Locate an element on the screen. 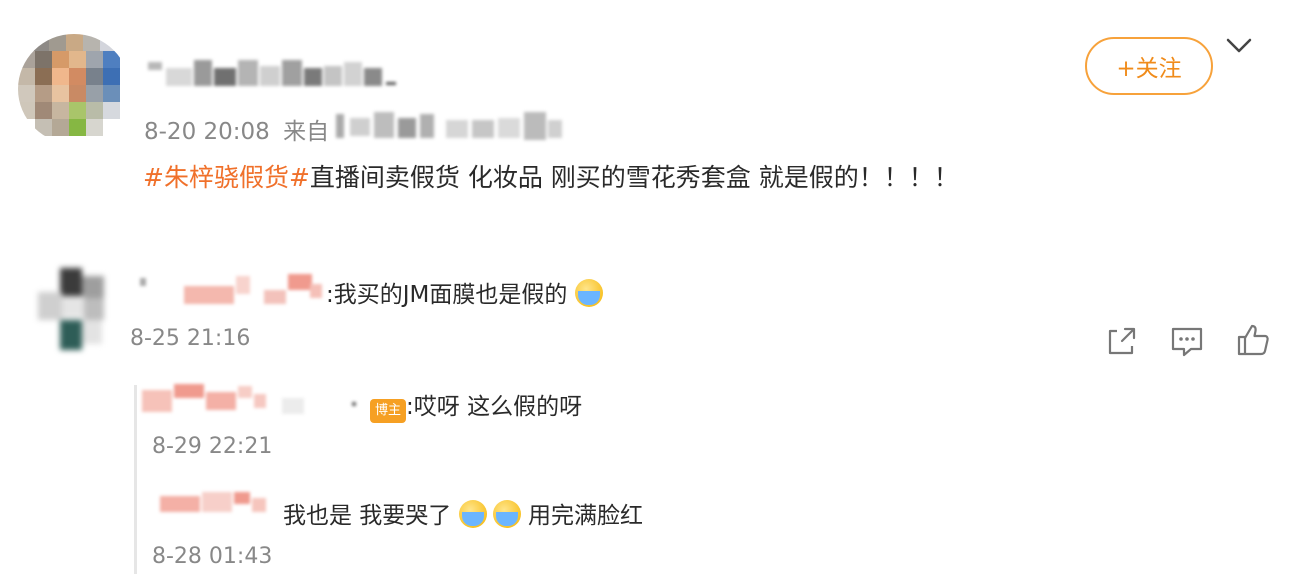 The image size is (1296, 574). share-icon is located at coordinates (1122, 341).